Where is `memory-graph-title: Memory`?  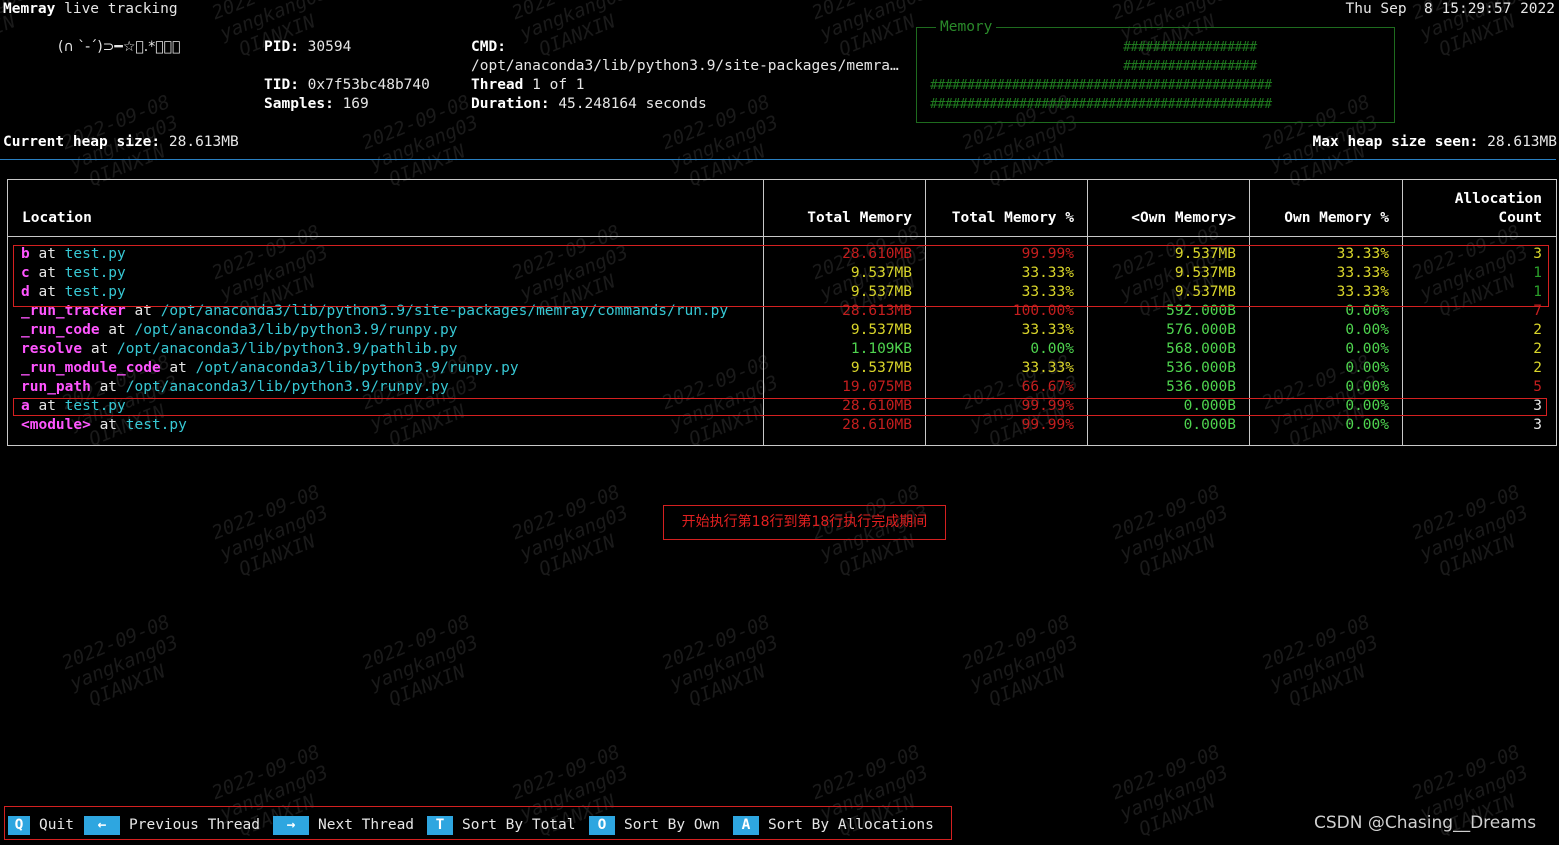
memory-graph-title: Memory is located at coordinates (966, 27).